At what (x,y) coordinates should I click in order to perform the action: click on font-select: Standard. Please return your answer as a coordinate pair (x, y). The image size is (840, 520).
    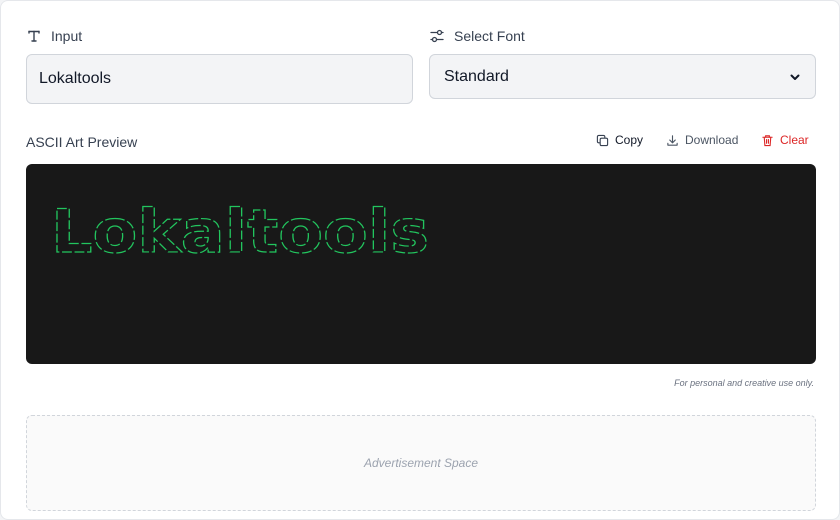
    Looking at the image, I should click on (622, 76).